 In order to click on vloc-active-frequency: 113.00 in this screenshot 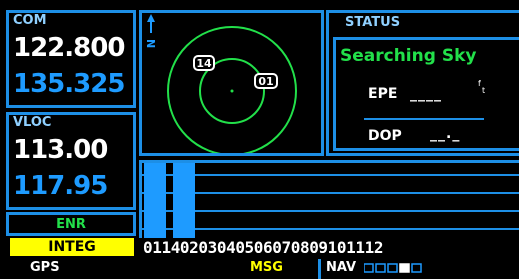, I will do `click(60, 150)`.